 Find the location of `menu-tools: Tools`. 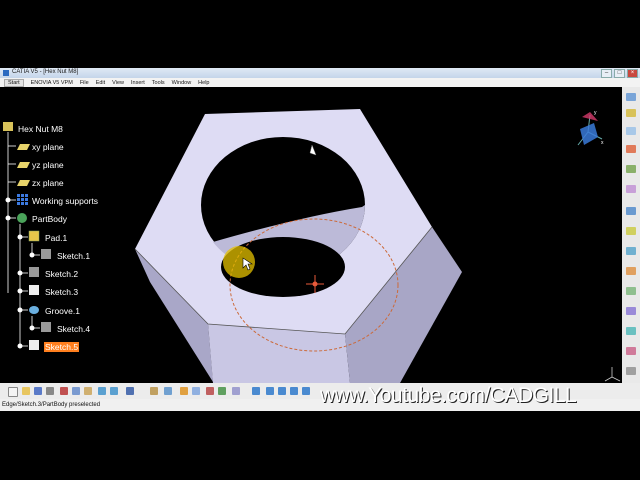

menu-tools: Tools is located at coordinates (158, 83).